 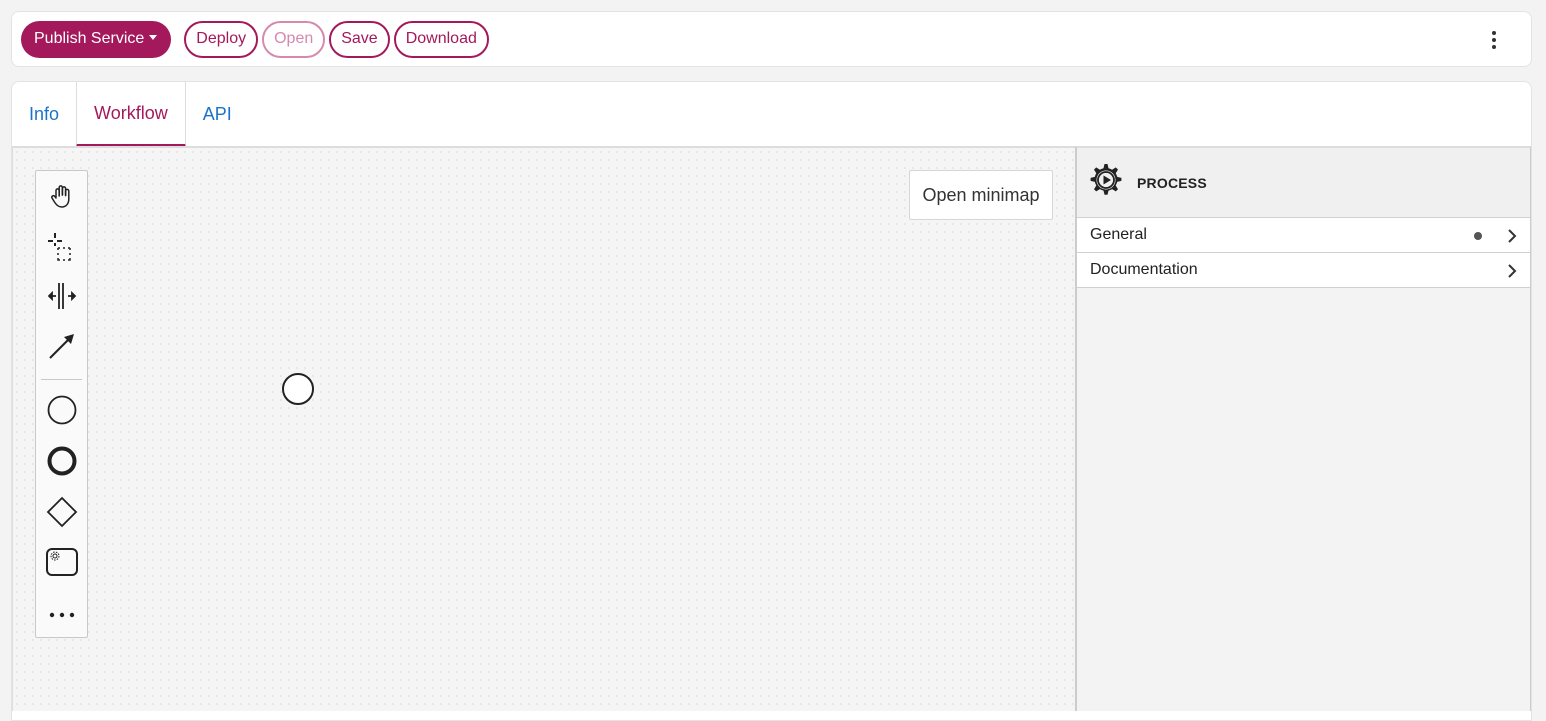 What do you see at coordinates (62, 461) in the screenshot?
I see `end-event-icon` at bounding box center [62, 461].